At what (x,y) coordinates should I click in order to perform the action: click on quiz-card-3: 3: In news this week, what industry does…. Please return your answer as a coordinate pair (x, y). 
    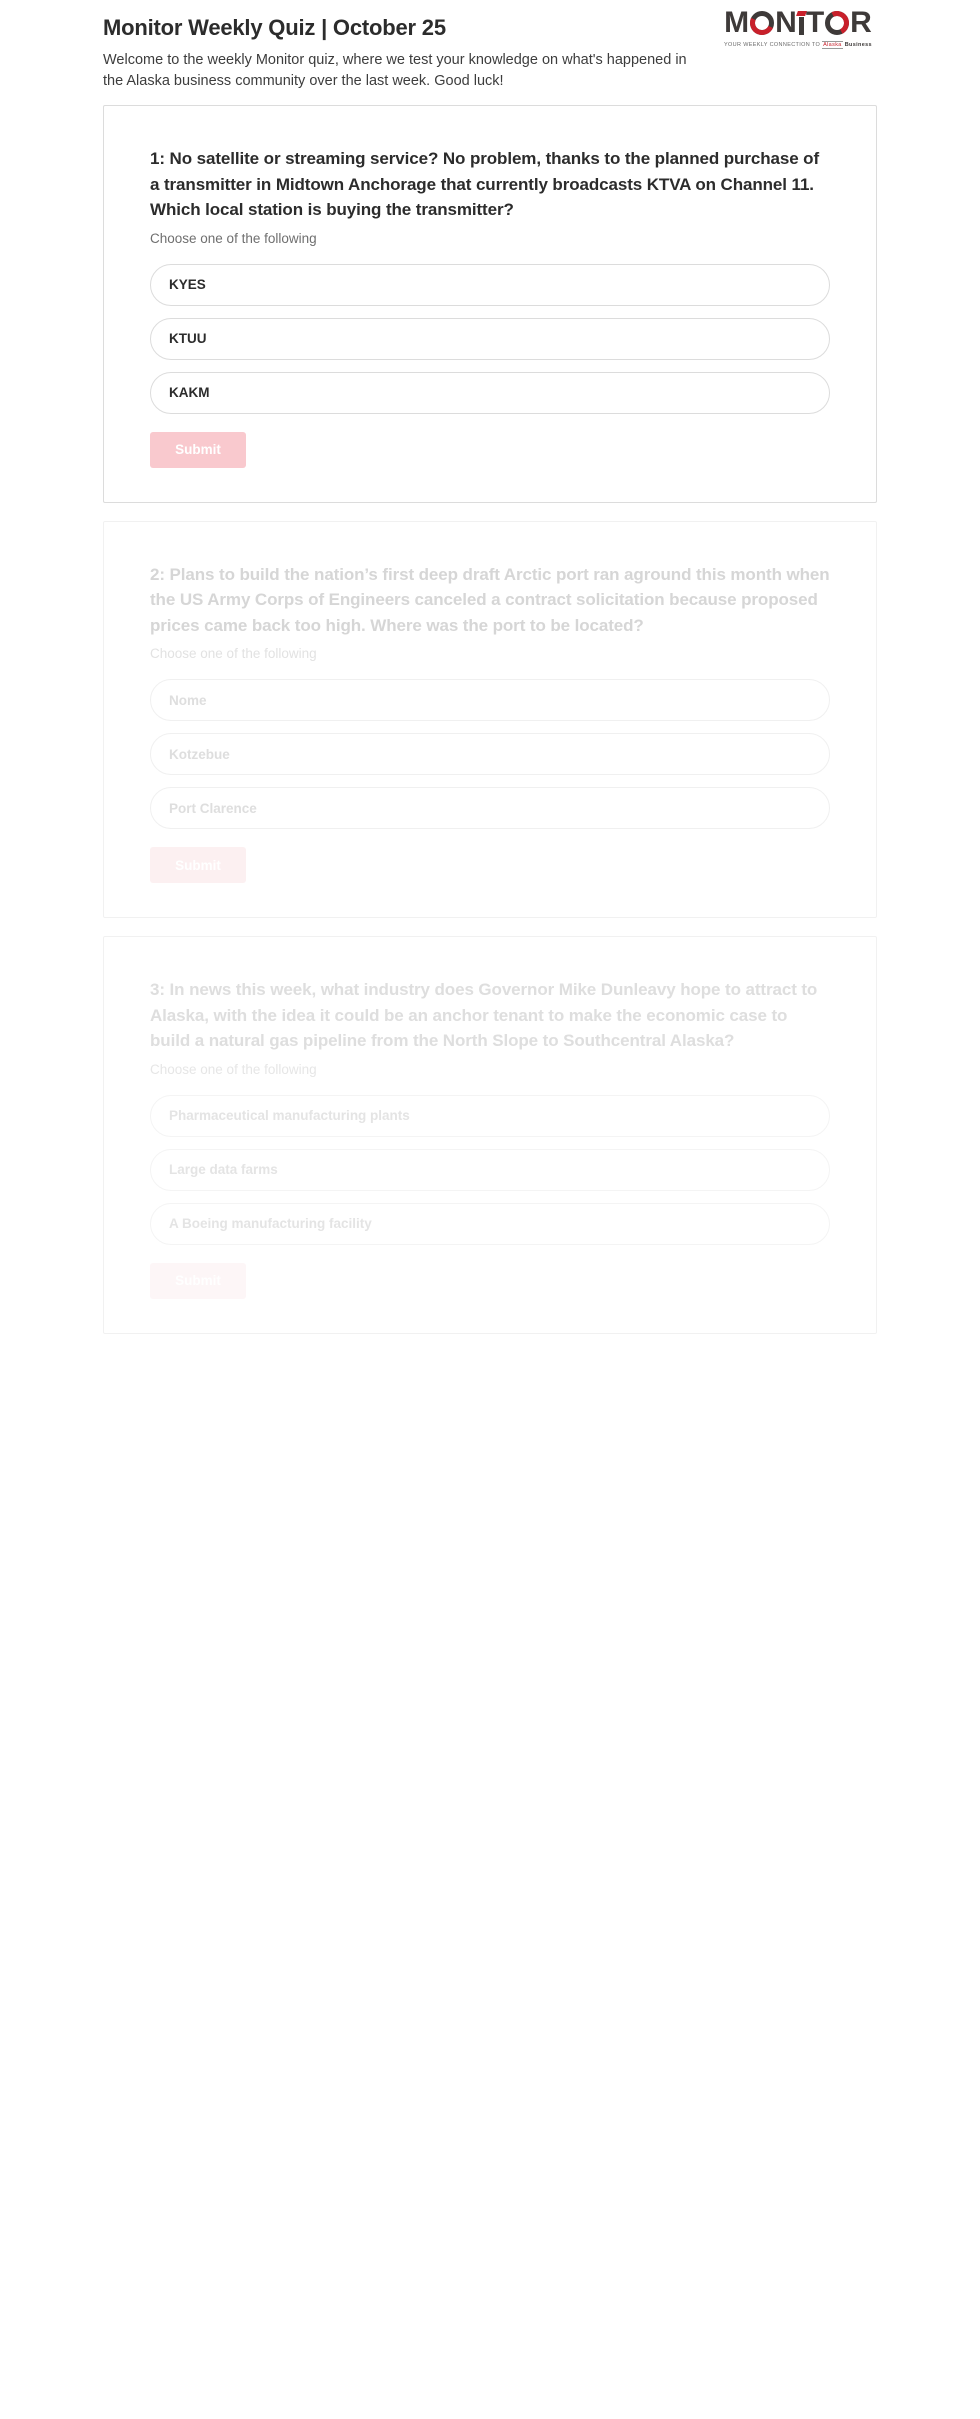
    Looking at the image, I should click on (490, 1135).